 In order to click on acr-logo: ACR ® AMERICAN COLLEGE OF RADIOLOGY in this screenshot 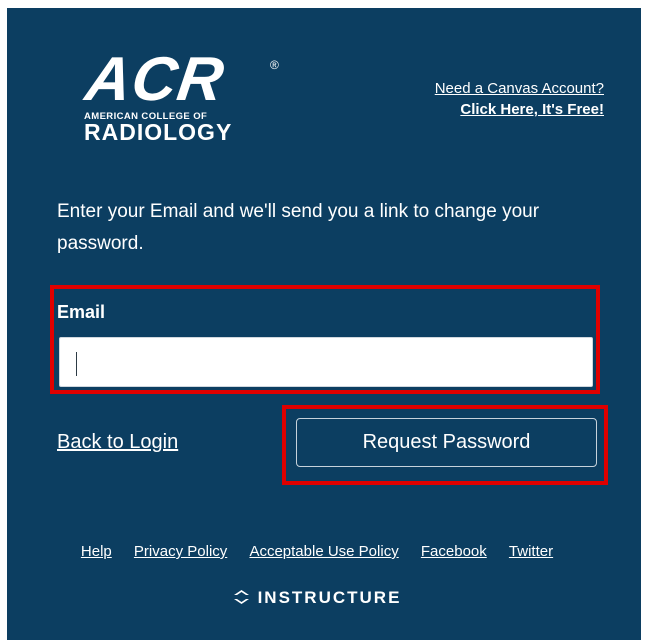, I will do `click(182, 100)`.